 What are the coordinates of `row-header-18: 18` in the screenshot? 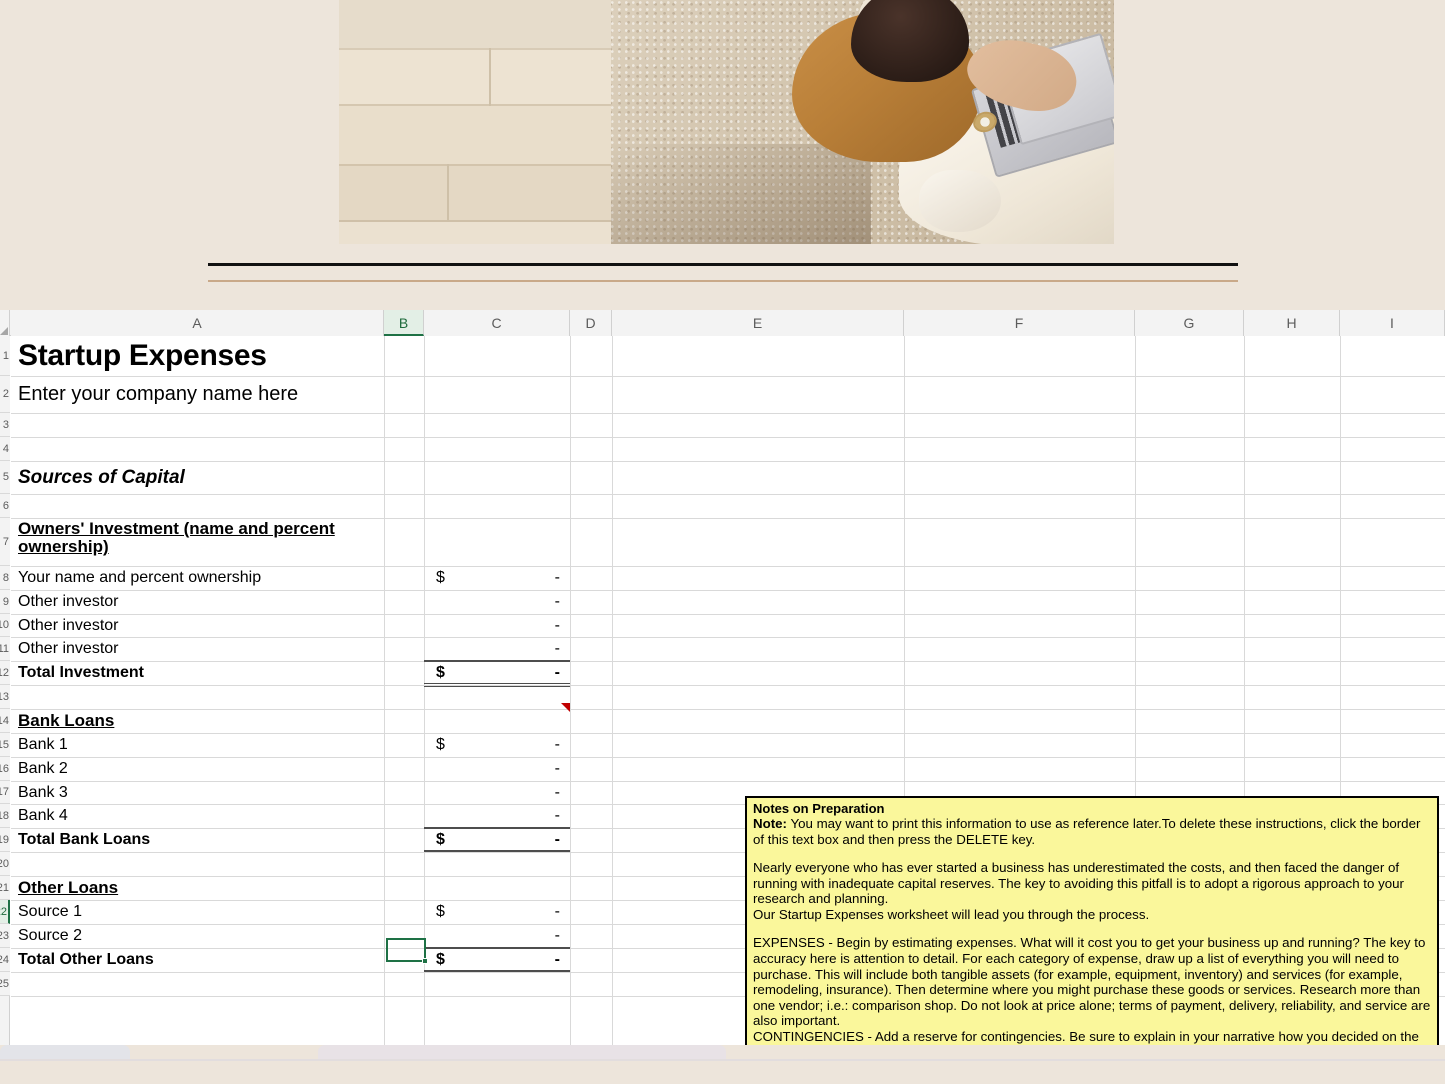 It's located at (5, 816).